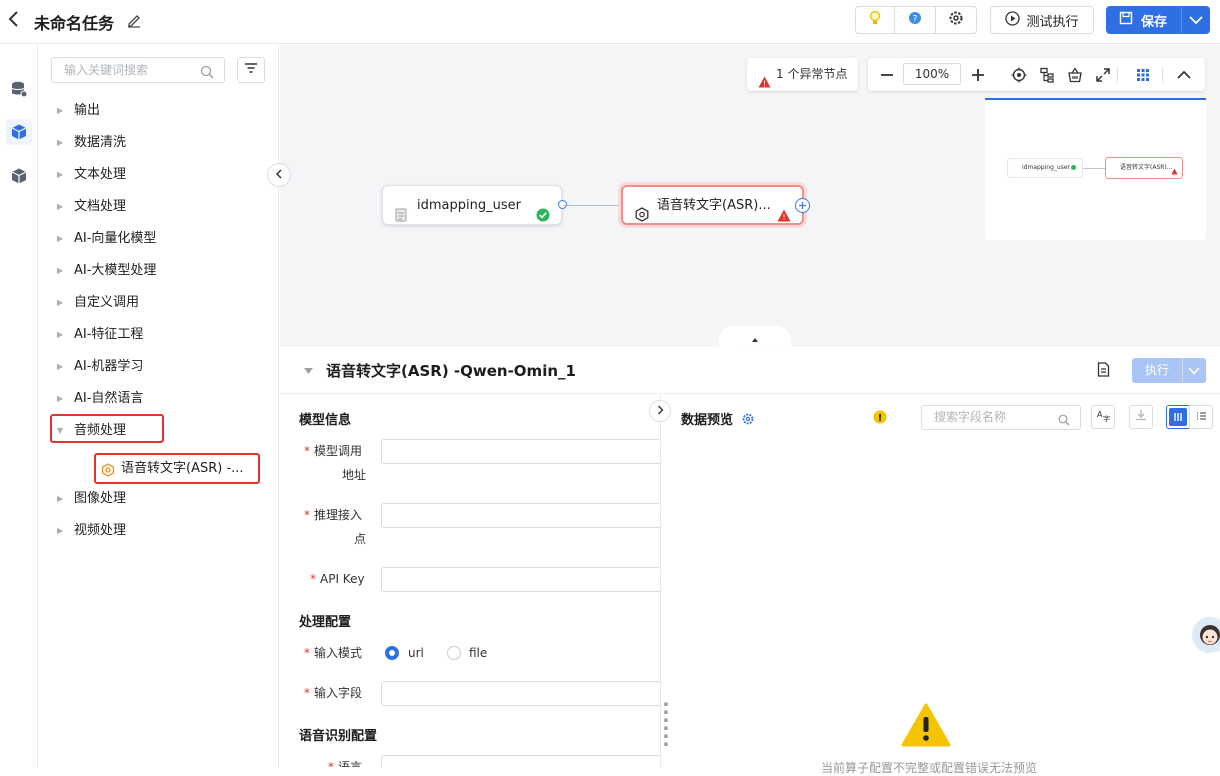 The image size is (1220, 776). Describe the element at coordinates (1103, 371) in the screenshot. I see `document-icon` at that location.